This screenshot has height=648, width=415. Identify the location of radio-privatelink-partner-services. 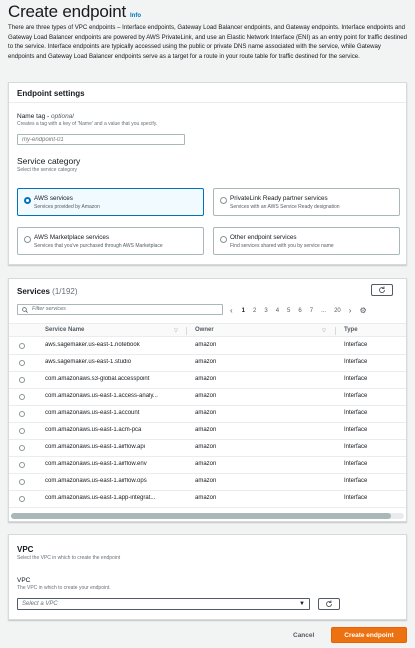
(223, 200).